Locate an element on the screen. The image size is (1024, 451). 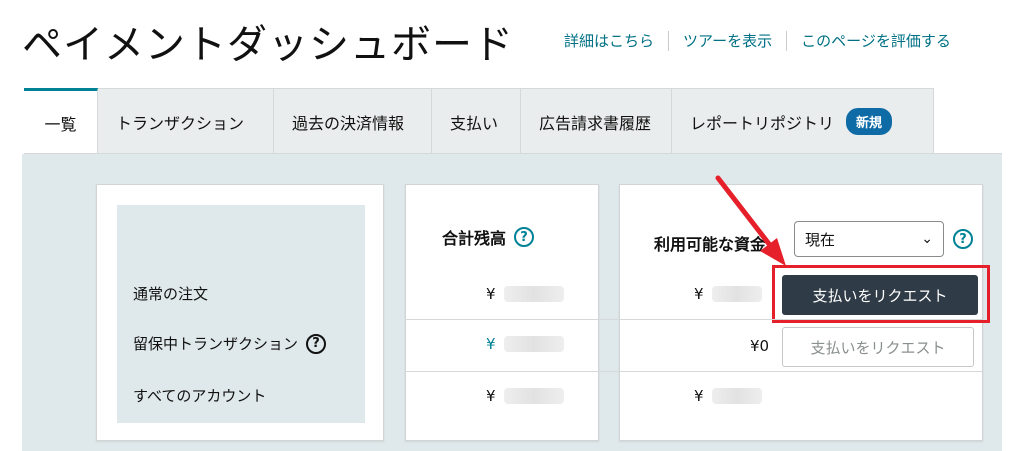
tab-payments: 支払い is located at coordinates (476, 121).